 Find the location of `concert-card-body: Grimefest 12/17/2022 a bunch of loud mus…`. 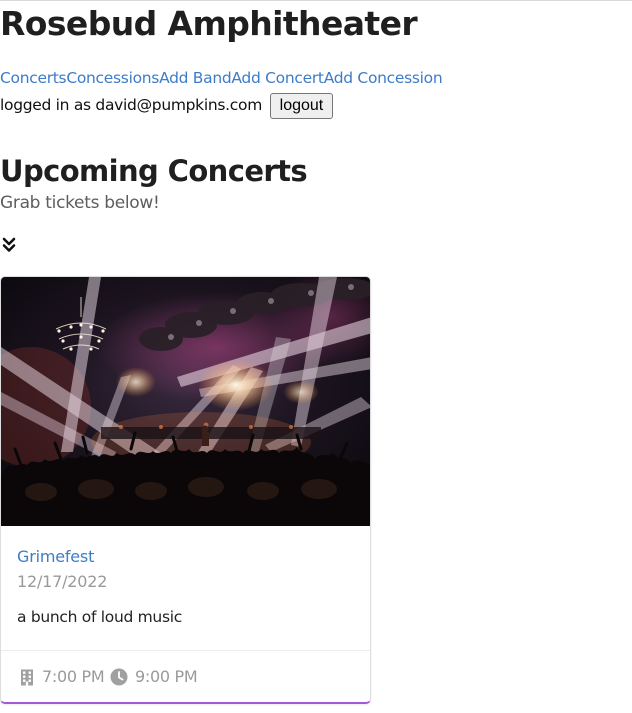

concert-card-body: Grimefest 12/17/2022 a bunch of loud mus… is located at coordinates (185, 588).